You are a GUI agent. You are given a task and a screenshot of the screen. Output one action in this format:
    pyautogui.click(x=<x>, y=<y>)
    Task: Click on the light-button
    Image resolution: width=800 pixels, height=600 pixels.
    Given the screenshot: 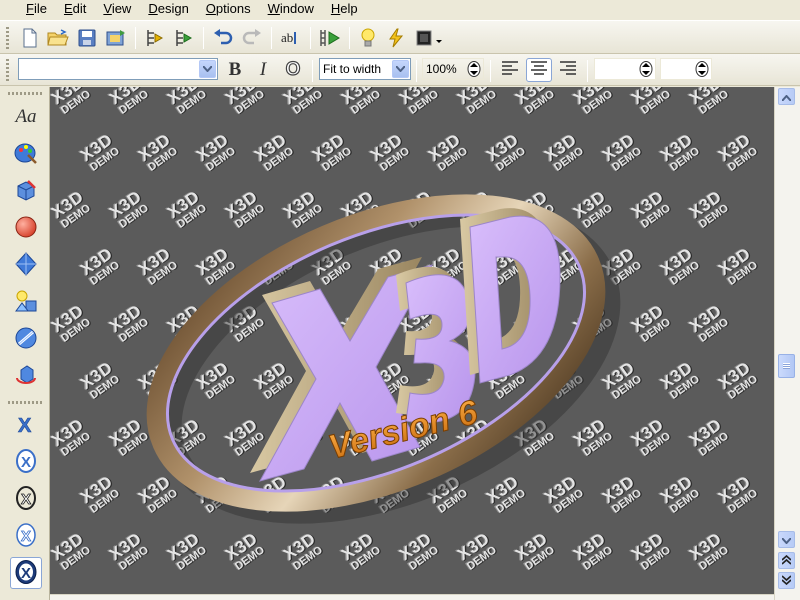 What is the action you would take?
    pyautogui.click(x=368, y=38)
    